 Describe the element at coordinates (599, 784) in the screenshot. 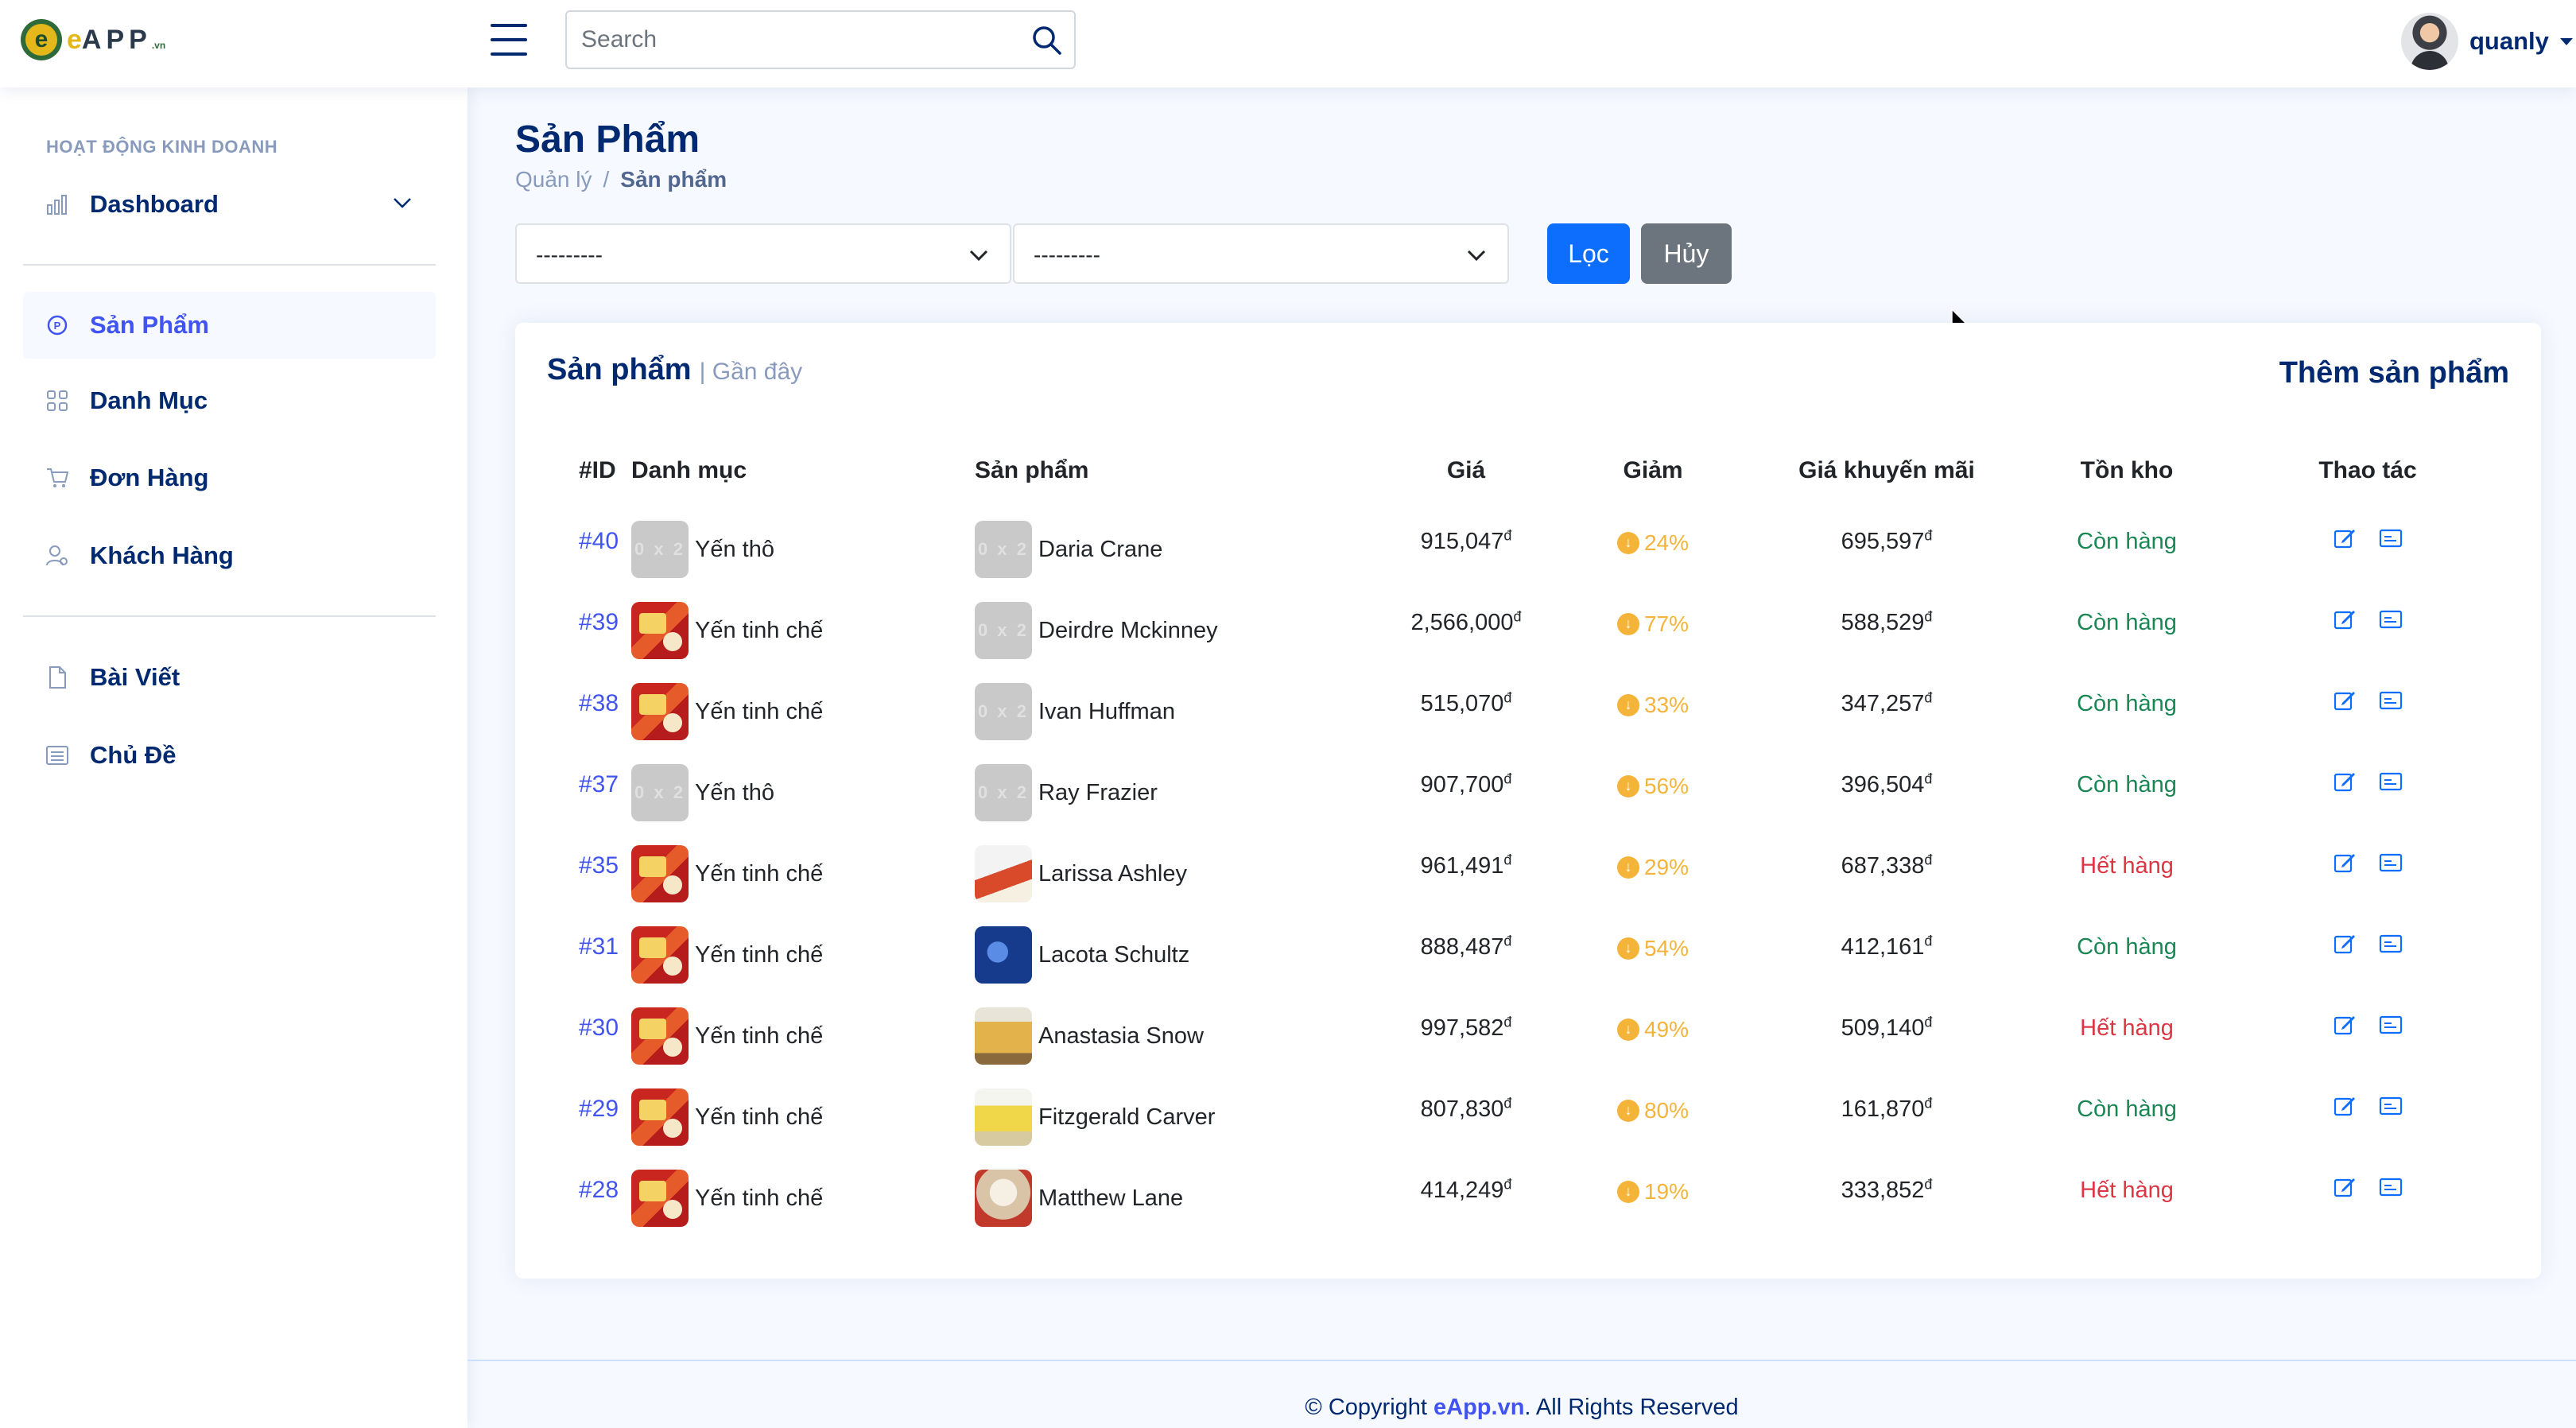

I see `product-id-link: #37` at that location.